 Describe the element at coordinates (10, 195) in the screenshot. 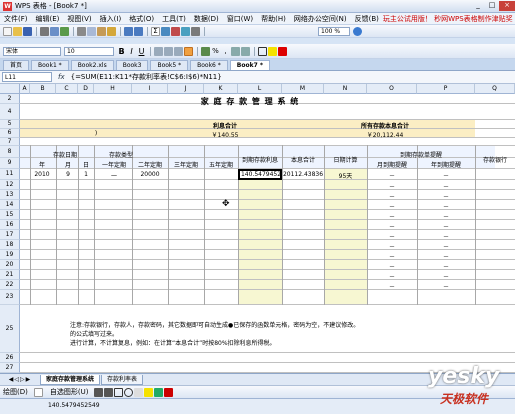

I see `row-header: 13` at that location.